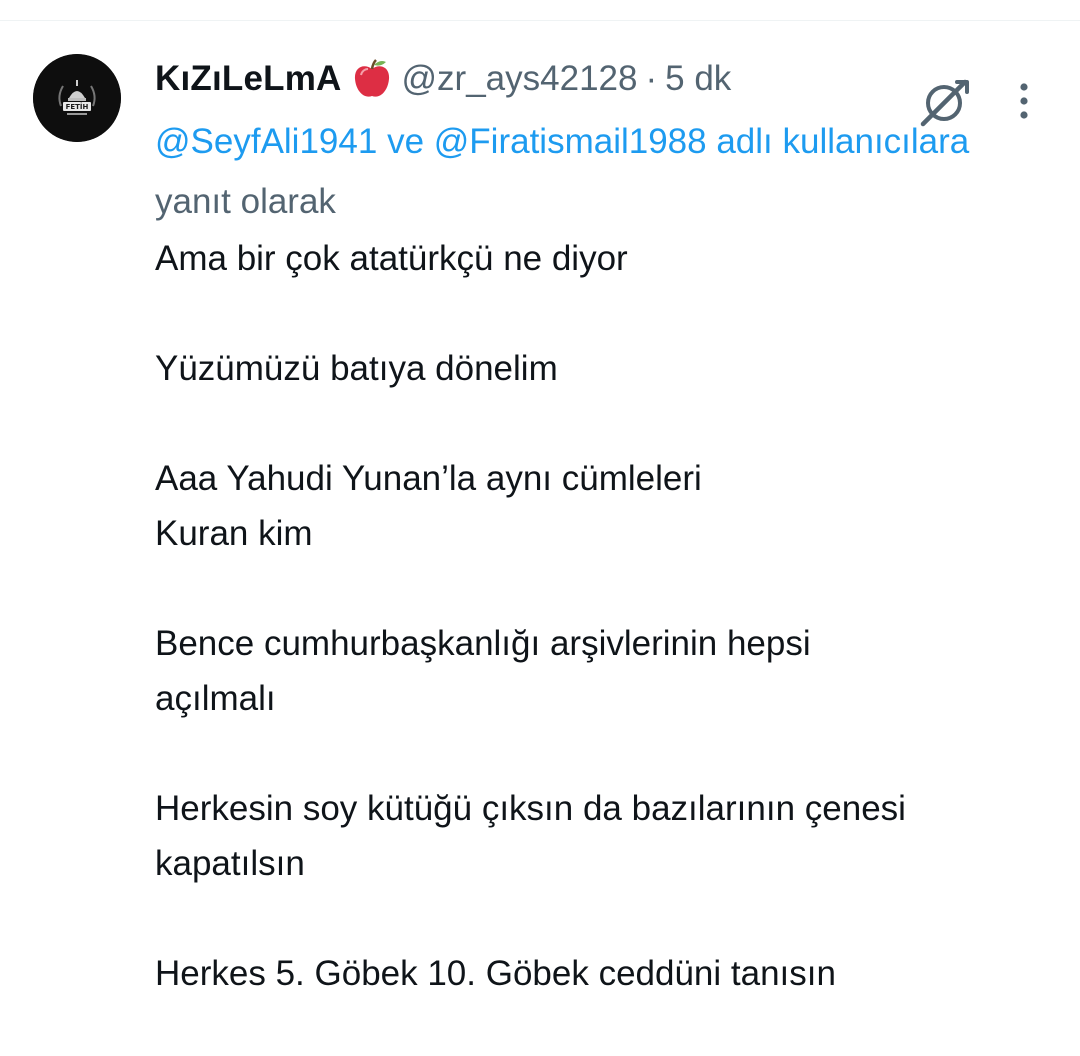  I want to click on display-name: KıZıLeLmA, so click(248, 79).